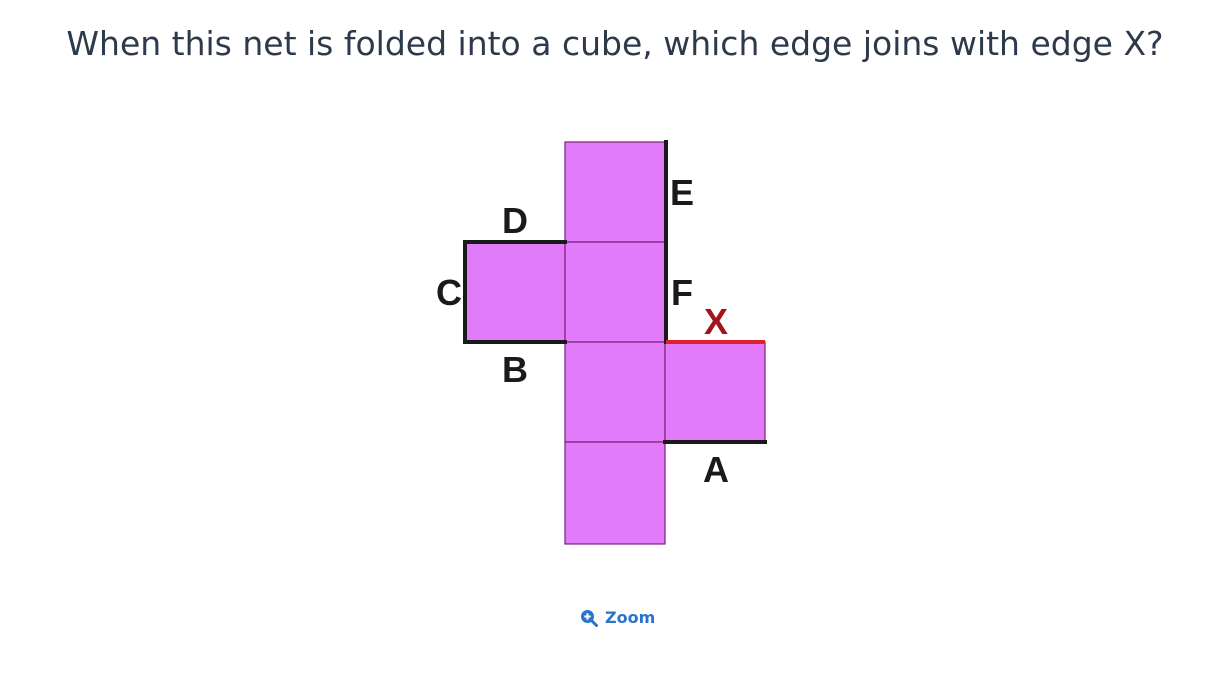 The width and height of the screenshot is (1230, 673). I want to click on edge-label-x: X, so click(716, 321).